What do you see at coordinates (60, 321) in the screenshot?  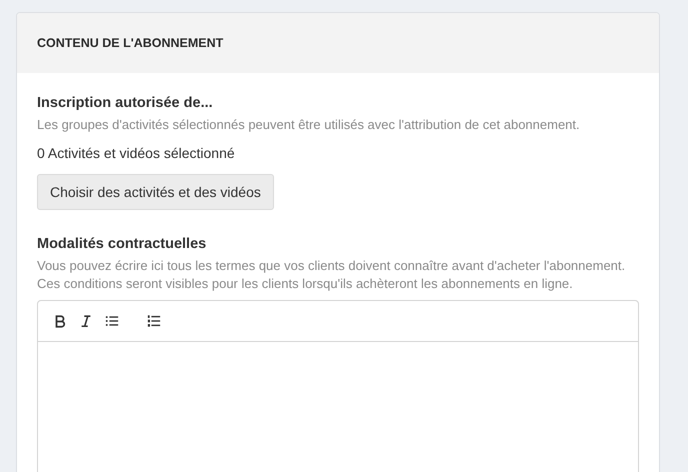 I see `bold-icon` at bounding box center [60, 321].